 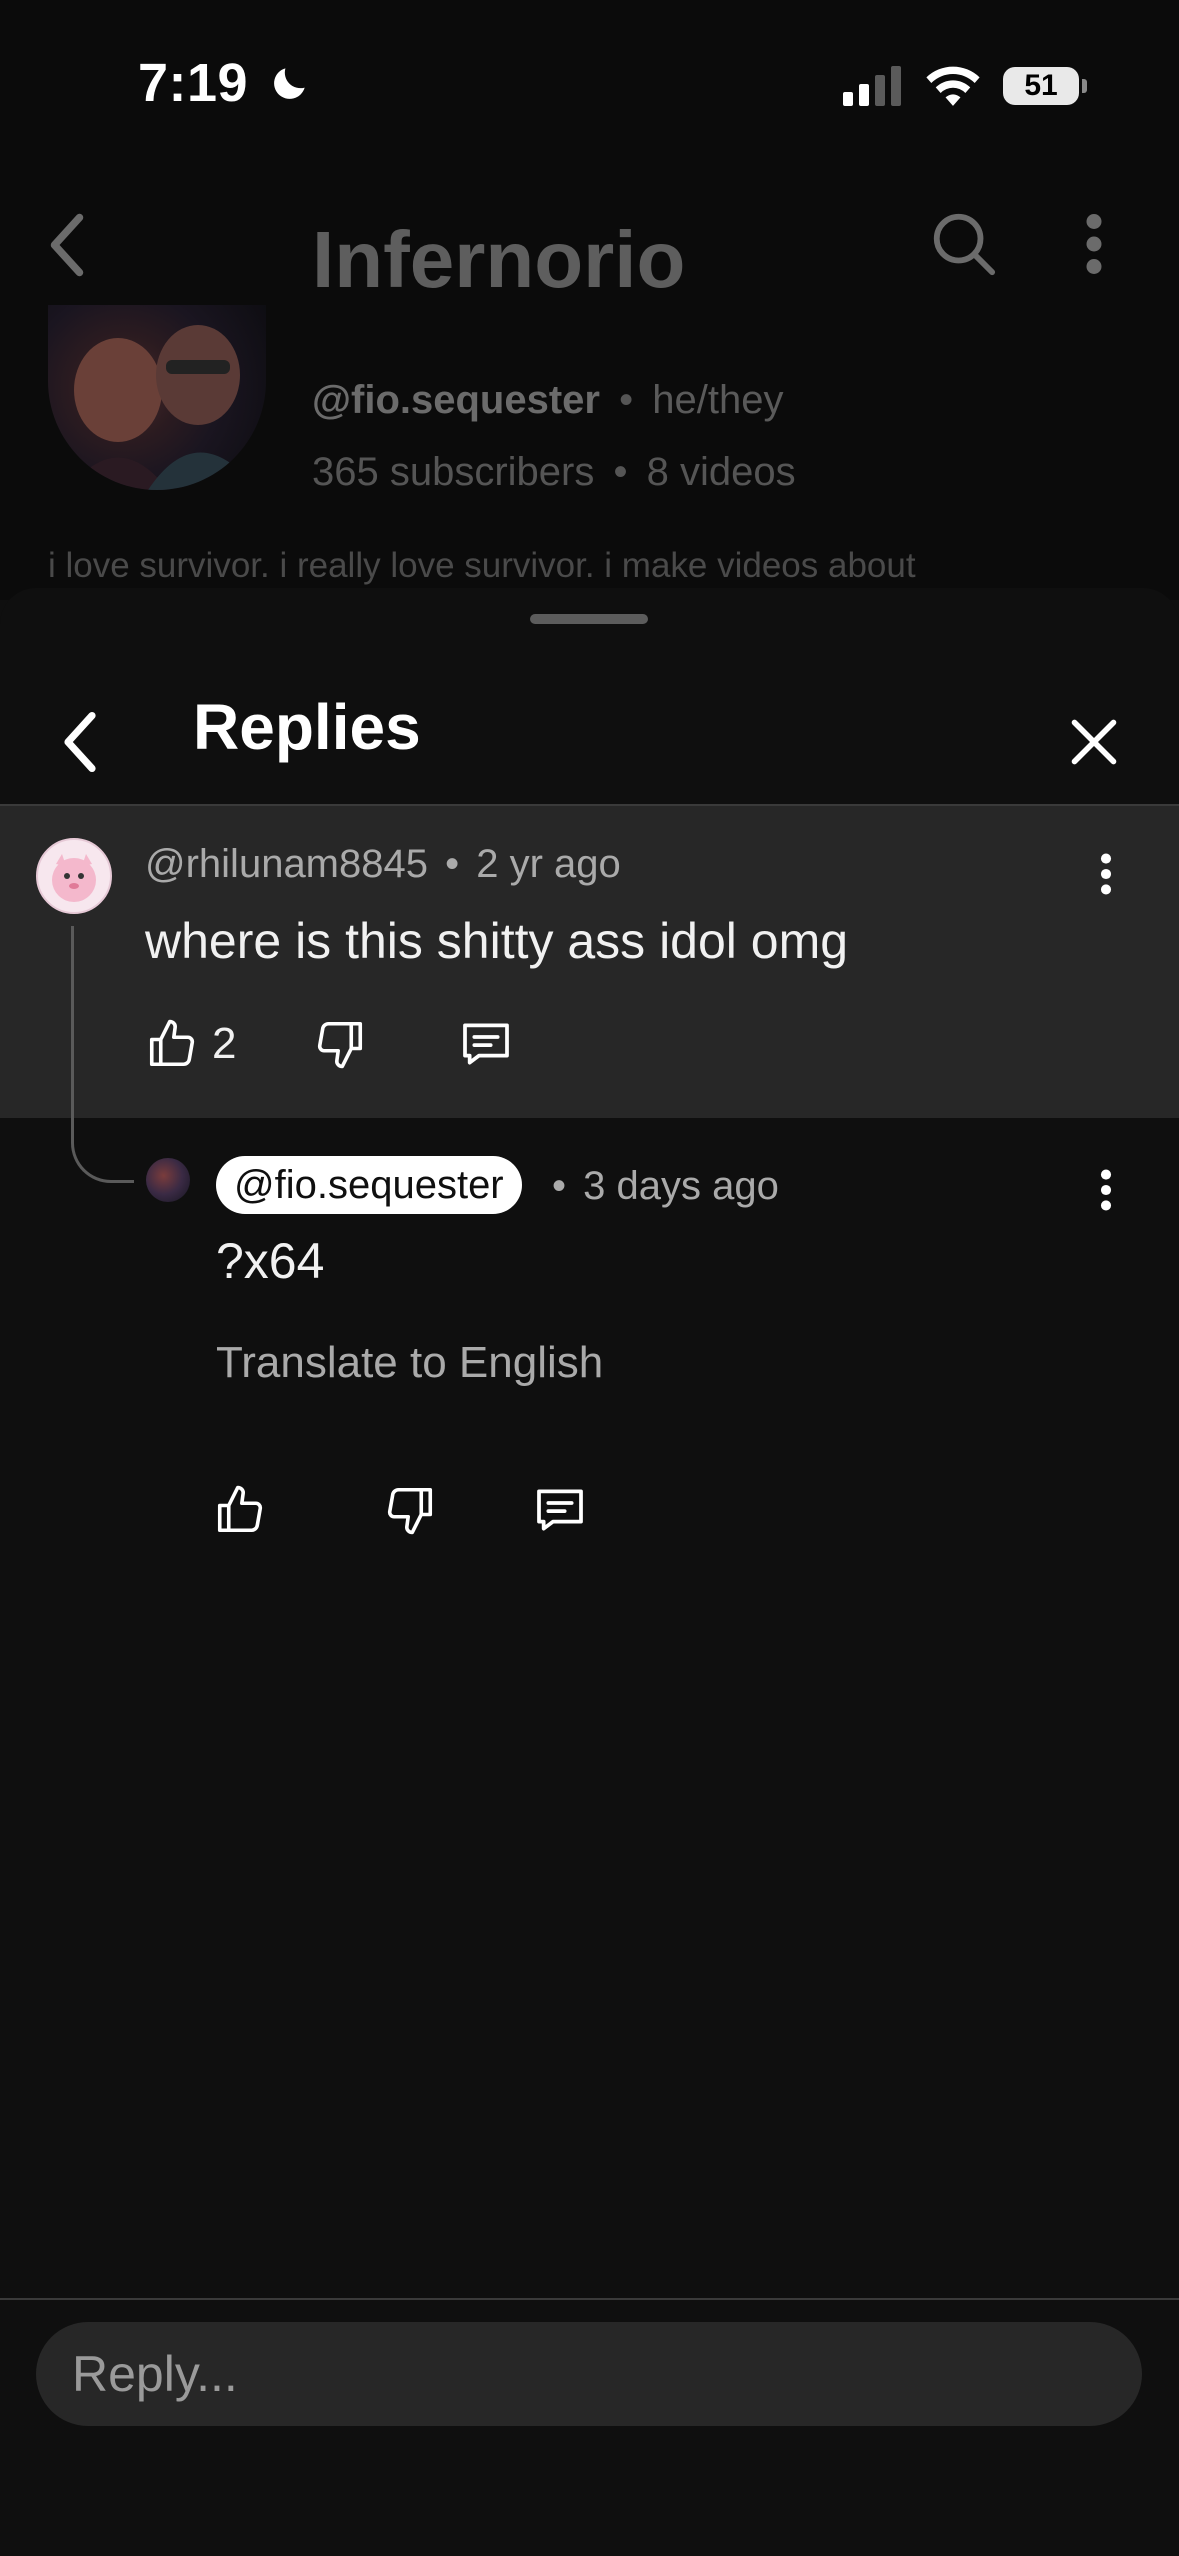 I want to click on reply-meta: • 3 days ago, so click(x=665, y=1186).